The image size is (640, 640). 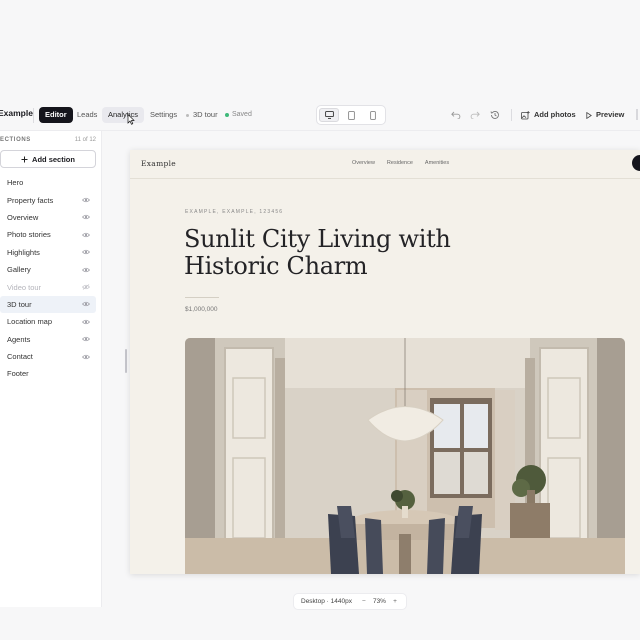 I want to click on add-section-label: Add section, so click(x=53, y=159).